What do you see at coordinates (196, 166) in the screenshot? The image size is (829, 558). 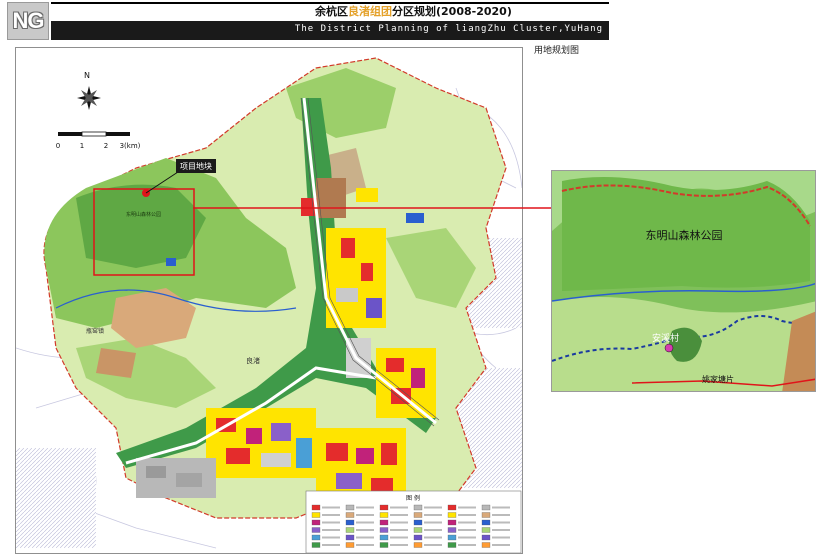 I see `callout-label: 项目地块` at bounding box center [196, 166].